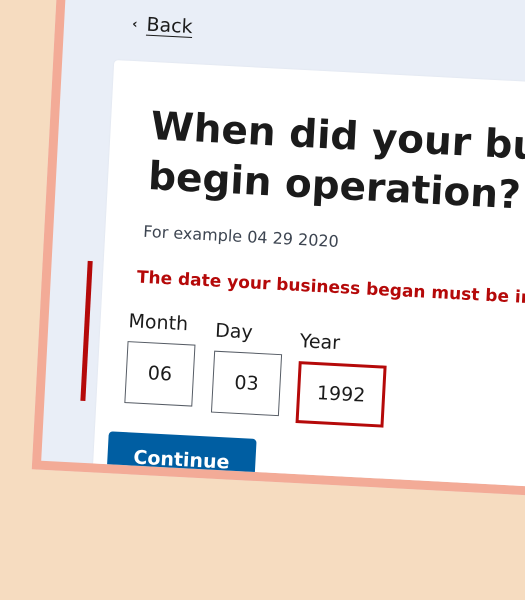 This screenshot has width=525, height=600. Describe the element at coordinates (169, 26) in the screenshot. I see `back-link-label: Back` at that location.